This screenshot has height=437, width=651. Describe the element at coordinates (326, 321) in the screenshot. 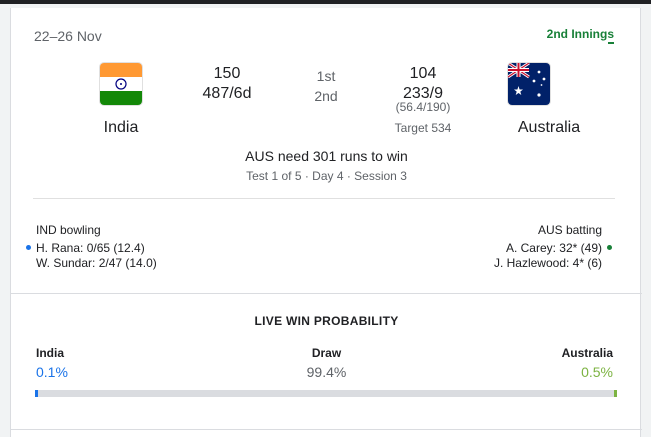

I see `win-probability-title: LIVE WIN PROBABILITY` at that location.